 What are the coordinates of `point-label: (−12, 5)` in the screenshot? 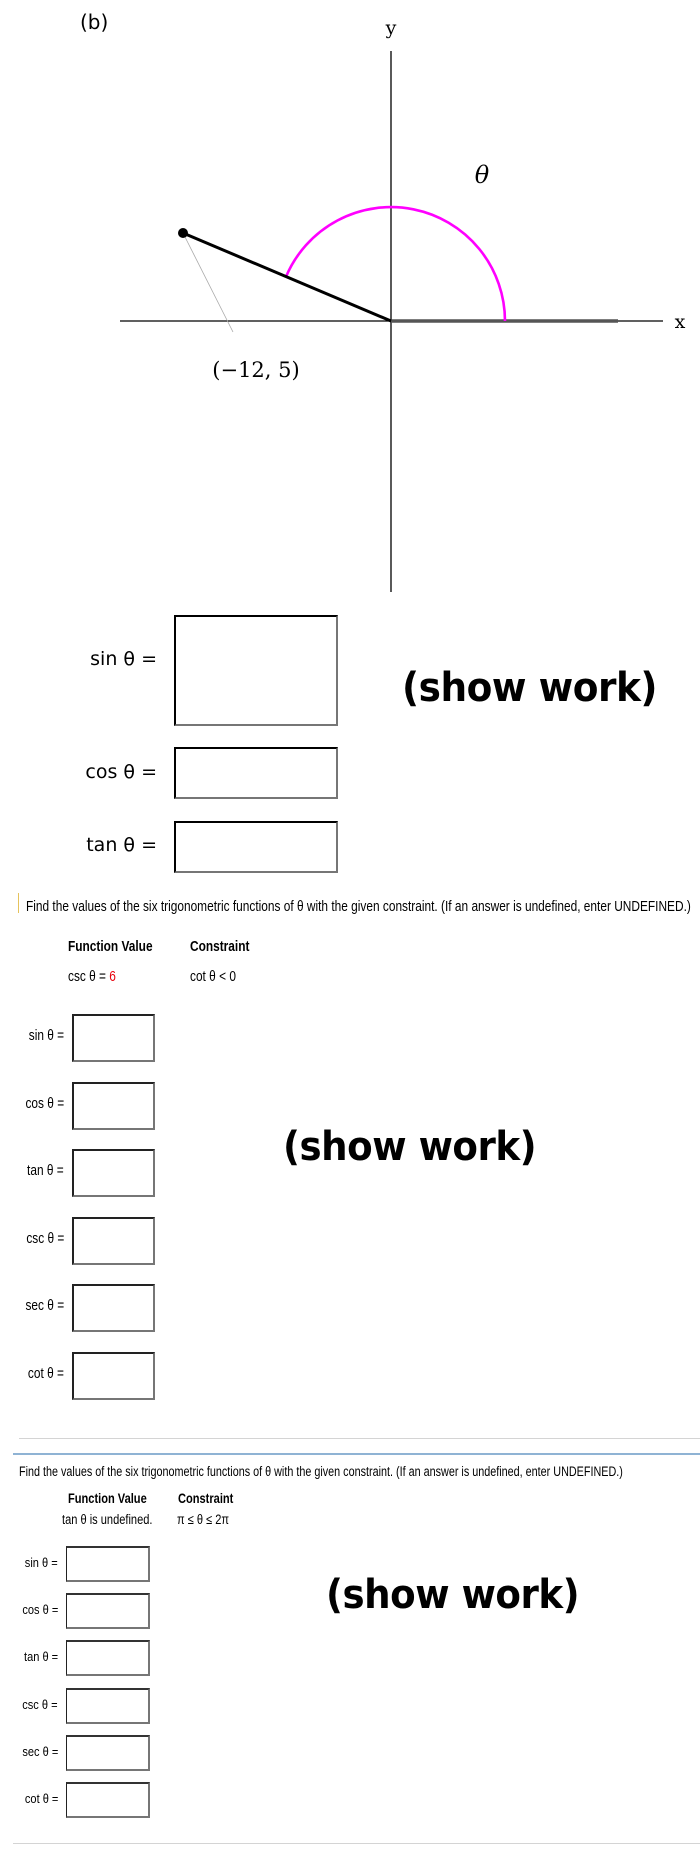 It's located at (255, 370).